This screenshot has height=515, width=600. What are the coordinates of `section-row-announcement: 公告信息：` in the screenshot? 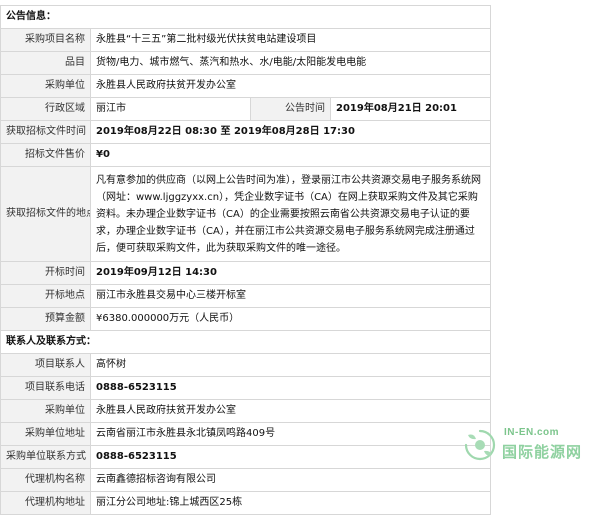 It's located at (245, 17).